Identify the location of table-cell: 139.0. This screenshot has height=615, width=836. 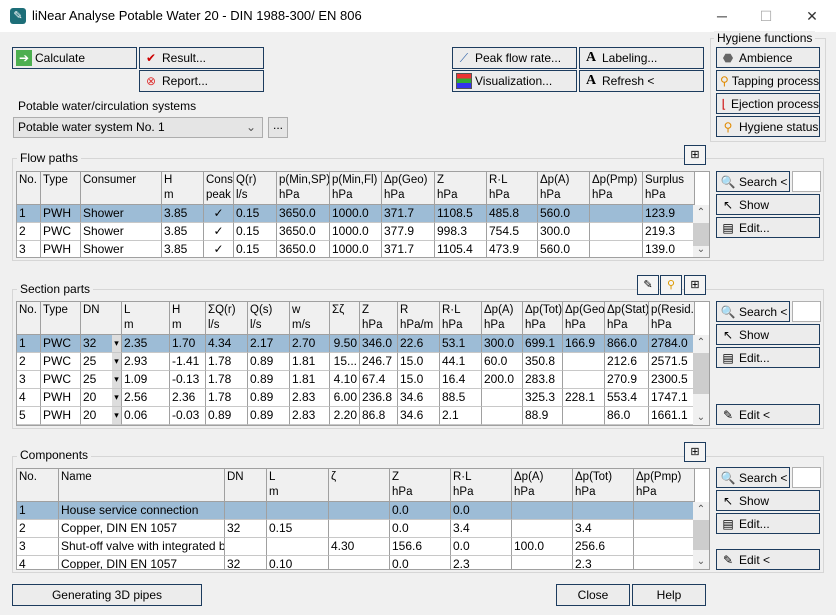
(669, 249).